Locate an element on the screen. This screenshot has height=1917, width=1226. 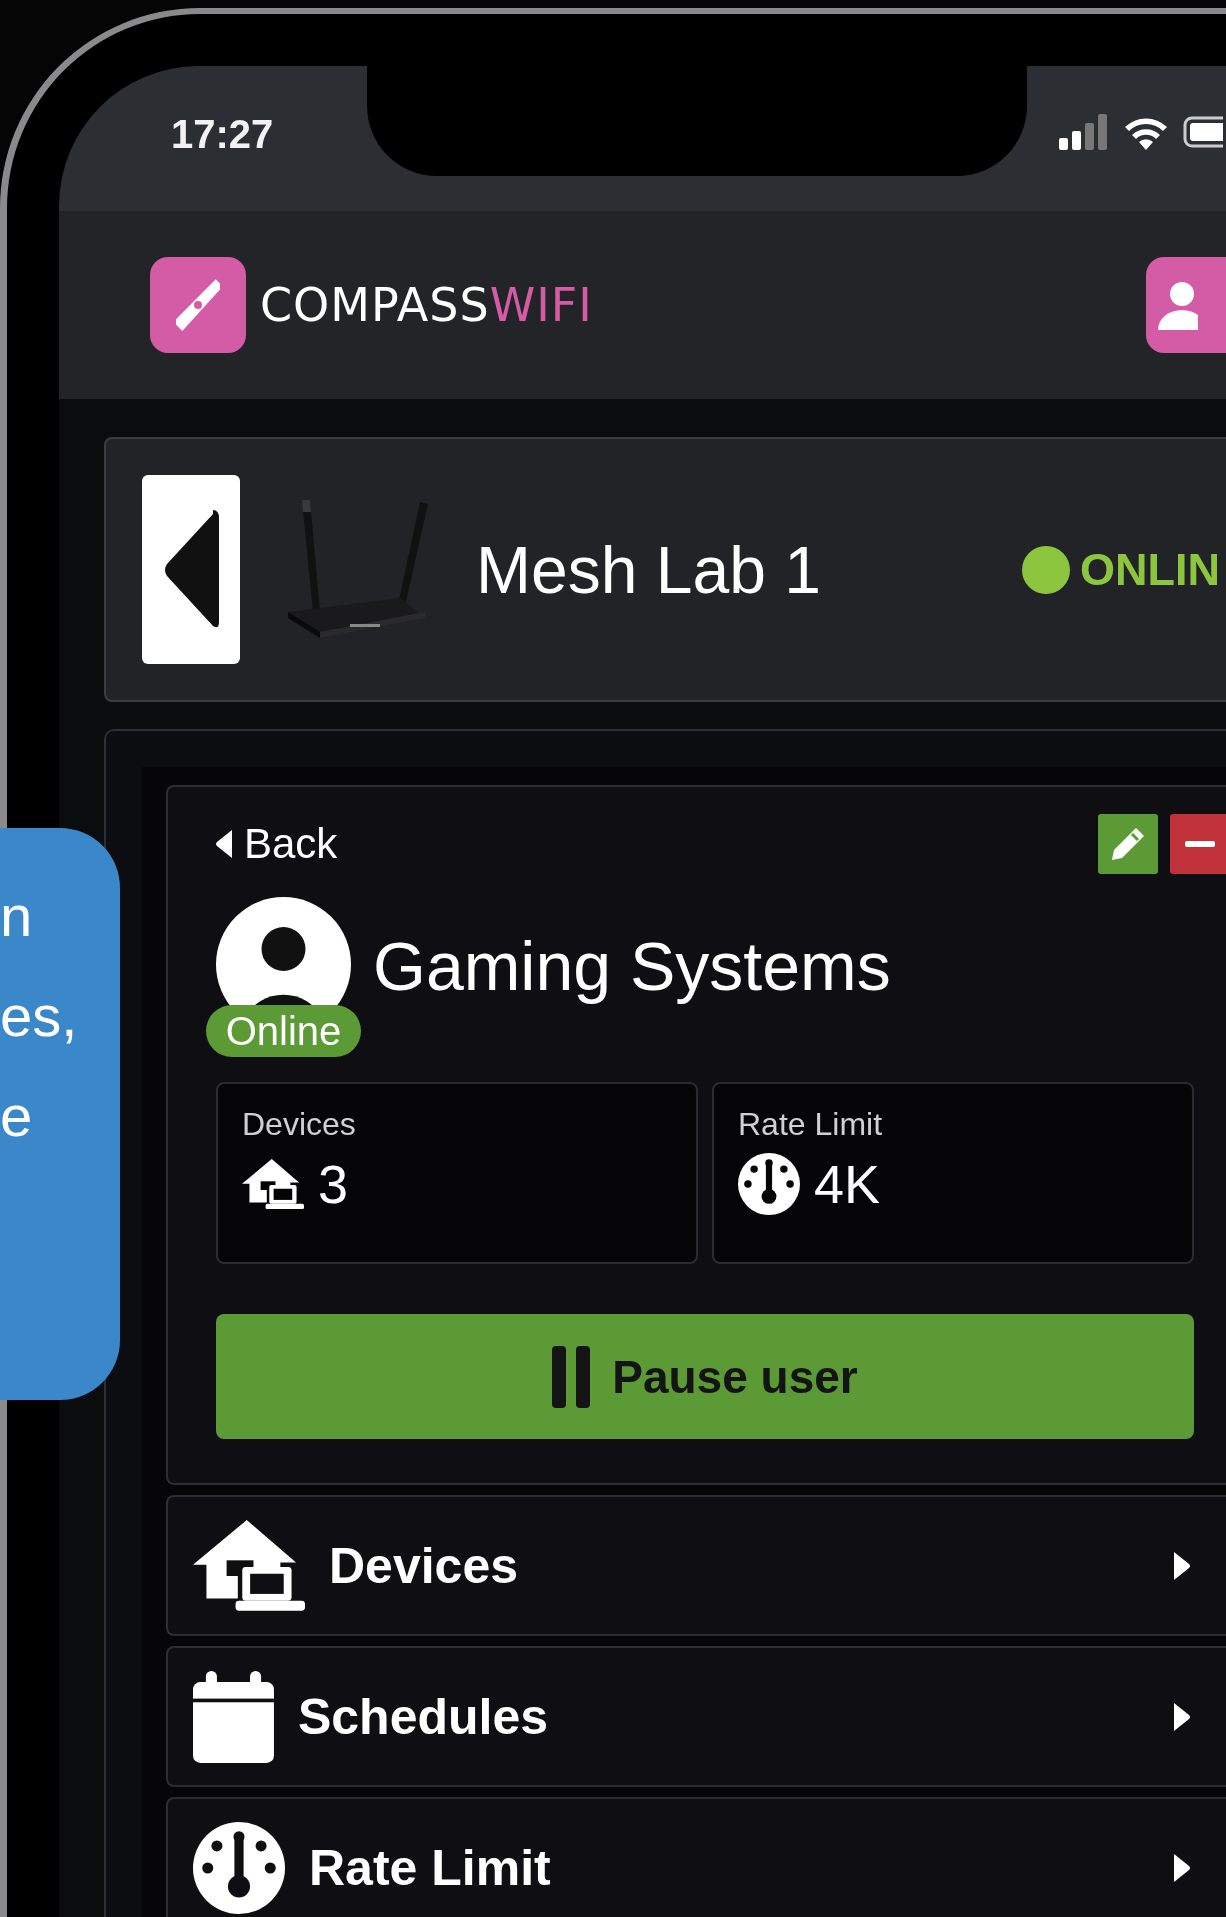
pencil-icon is located at coordinates (1128, 844).